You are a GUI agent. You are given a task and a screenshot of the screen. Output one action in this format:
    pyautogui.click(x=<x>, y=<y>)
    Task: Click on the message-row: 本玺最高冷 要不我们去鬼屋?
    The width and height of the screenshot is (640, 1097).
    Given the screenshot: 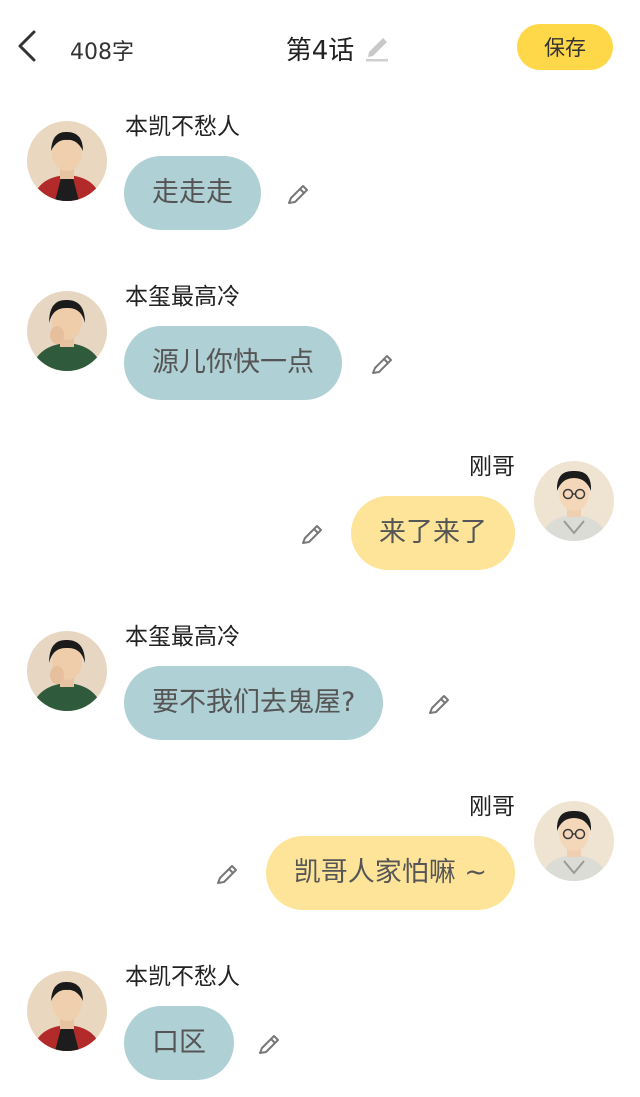 What is the action you would take?
    pyautogui.click(x=320, y=702)
    